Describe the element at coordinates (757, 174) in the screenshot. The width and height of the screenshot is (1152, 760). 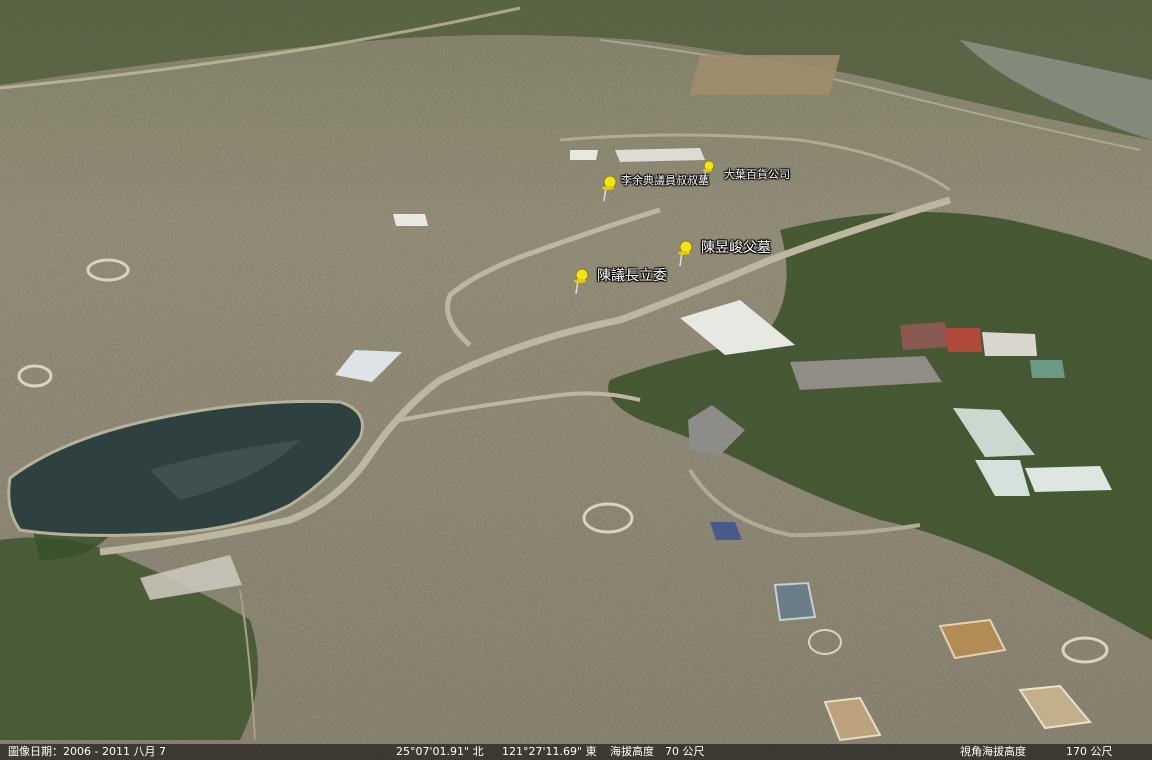
I see `placemark-label: 大葉百貨公司` at that location.